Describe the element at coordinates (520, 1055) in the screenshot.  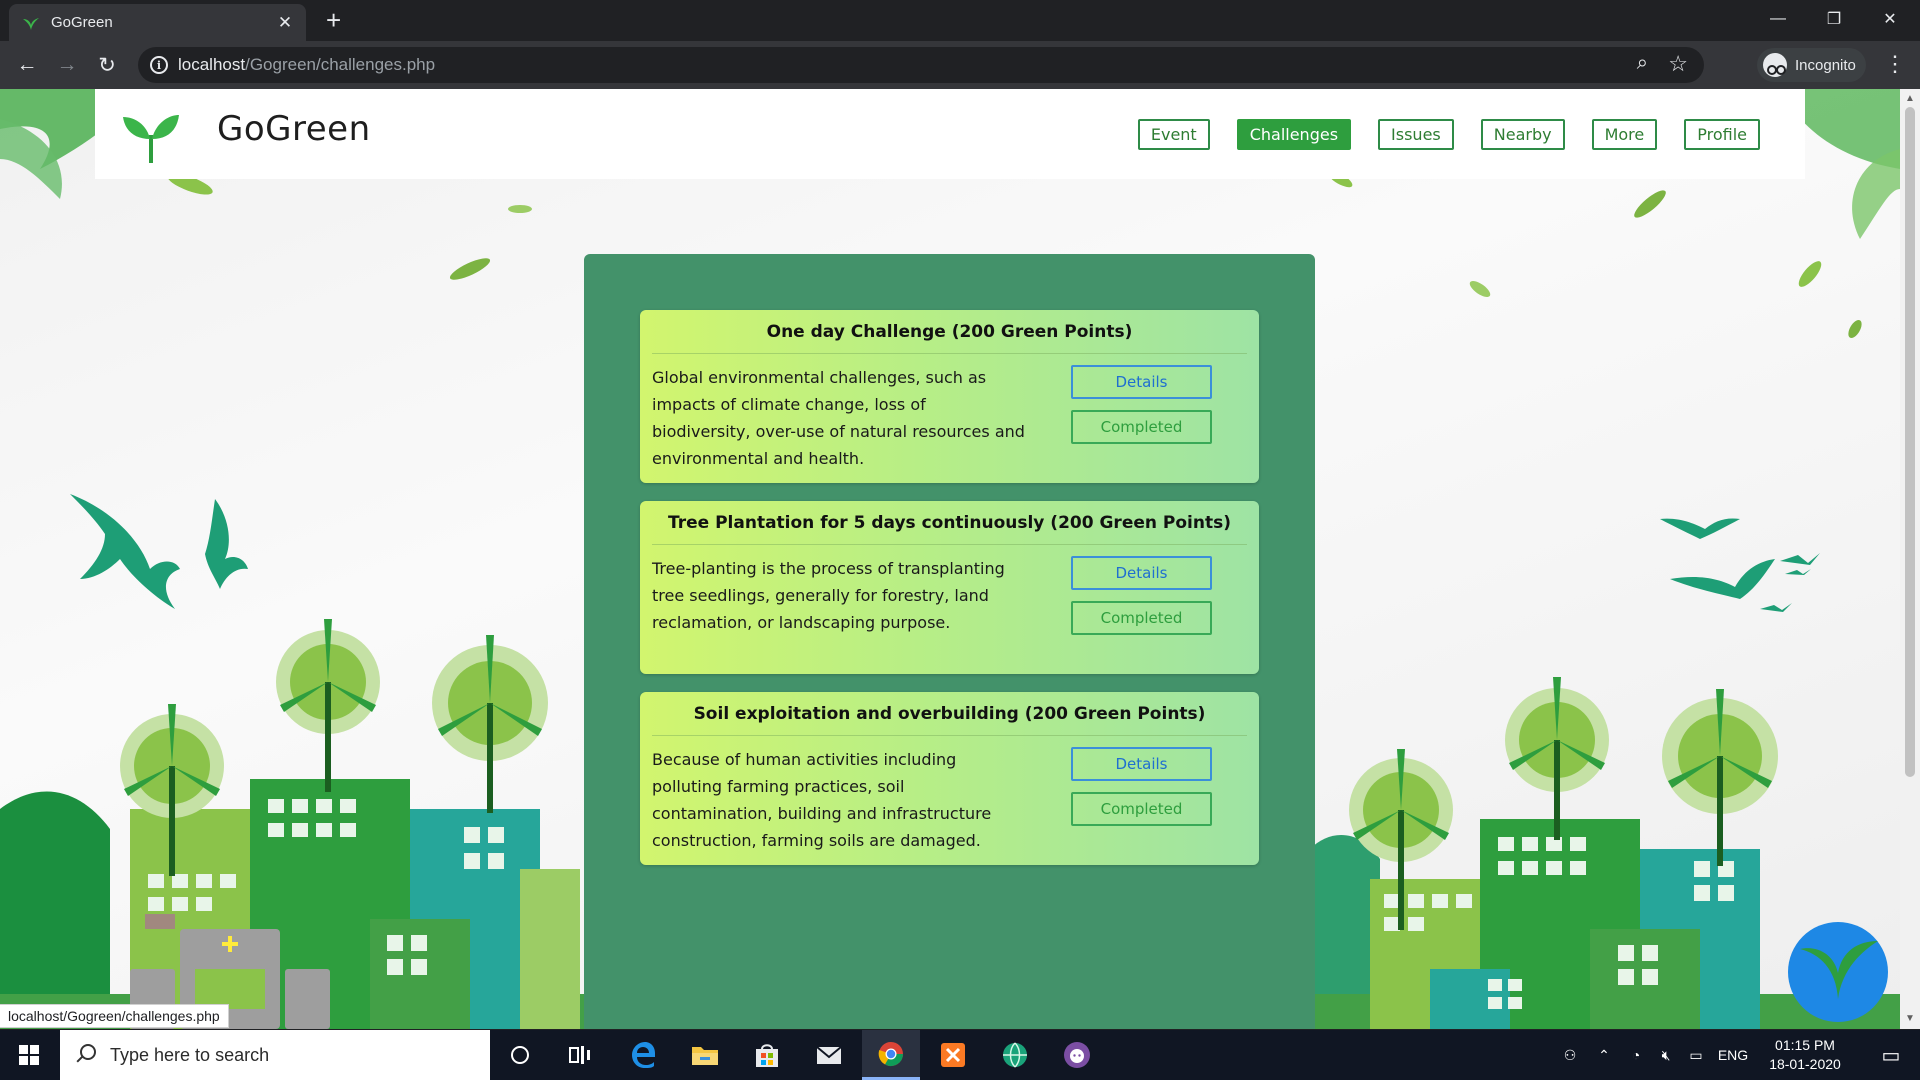
I see `cortana-icon` at that location.